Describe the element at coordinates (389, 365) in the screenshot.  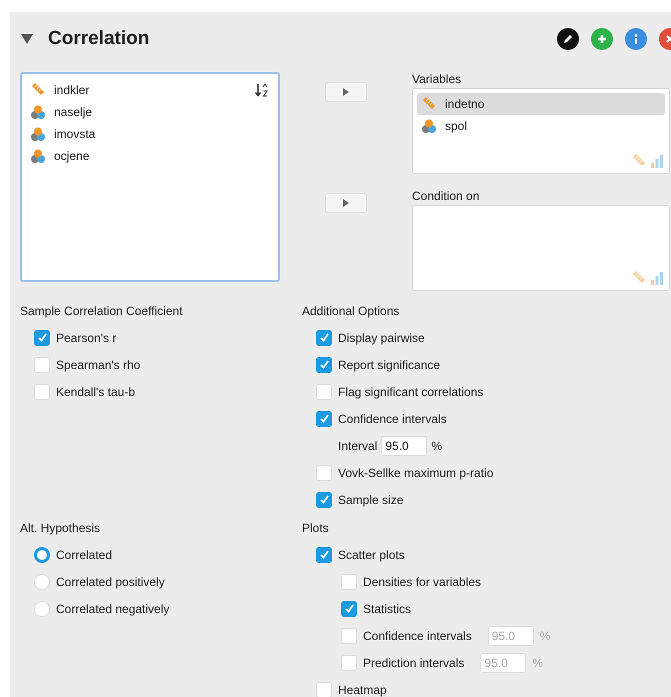
I see `option-label: Report significance` at that location.